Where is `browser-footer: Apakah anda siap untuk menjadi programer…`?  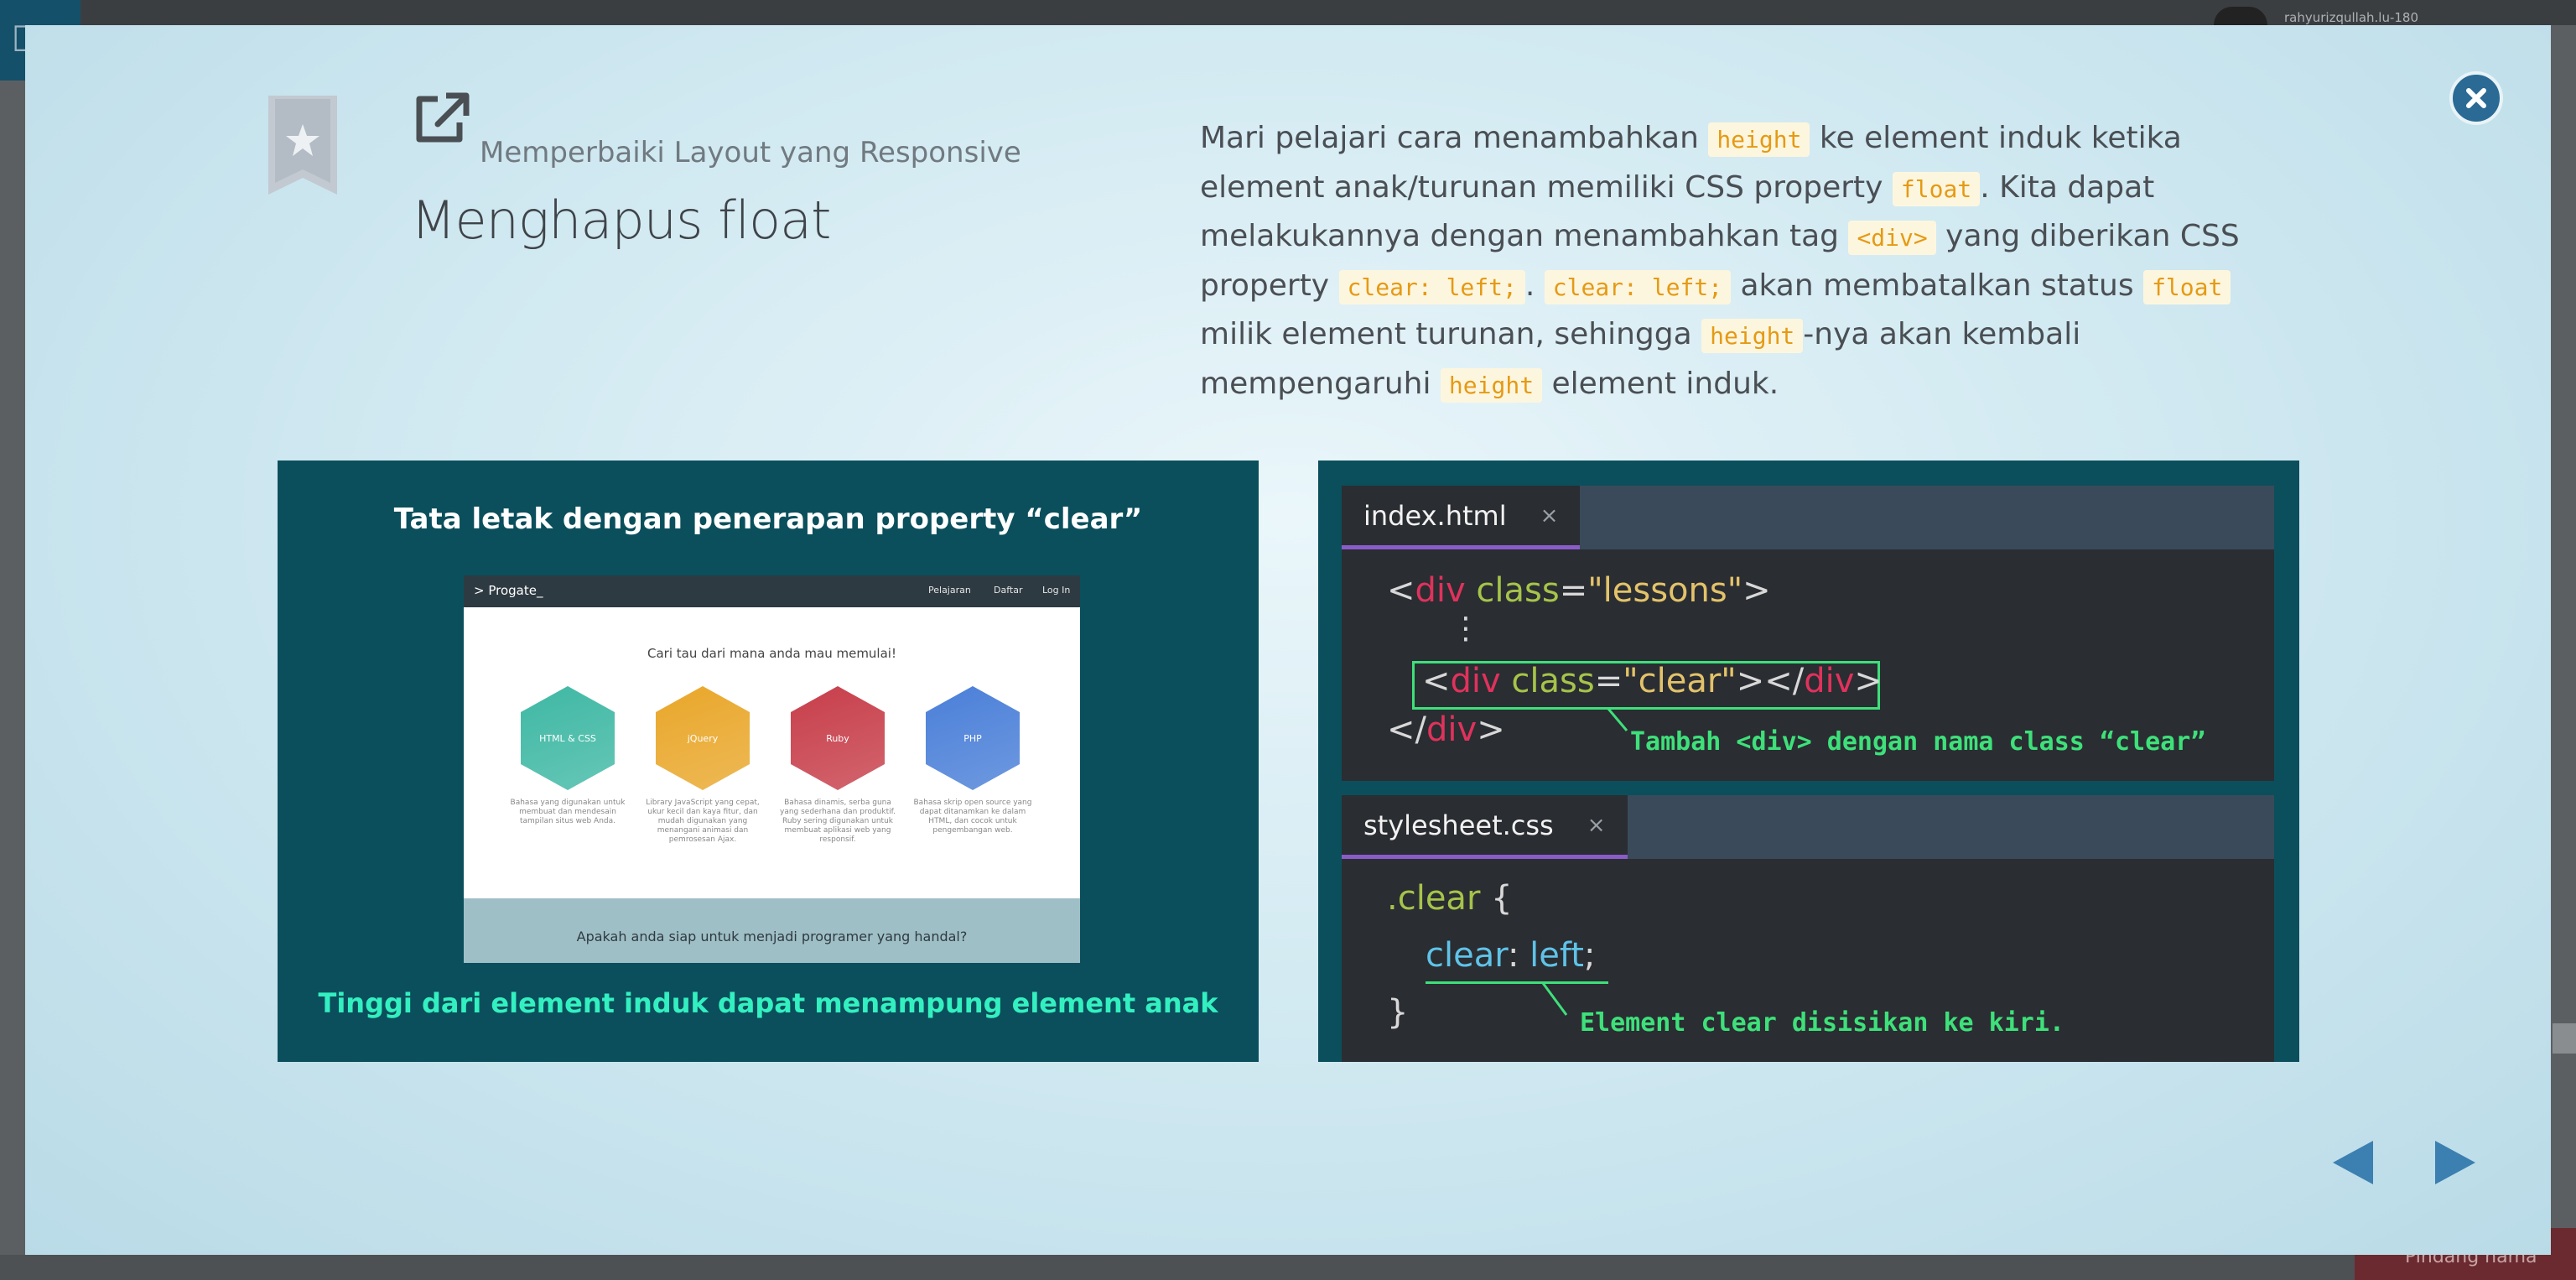 browser-footer: Apakah anda siap untuk menjadi programer… is located at coordinates (772, 930).